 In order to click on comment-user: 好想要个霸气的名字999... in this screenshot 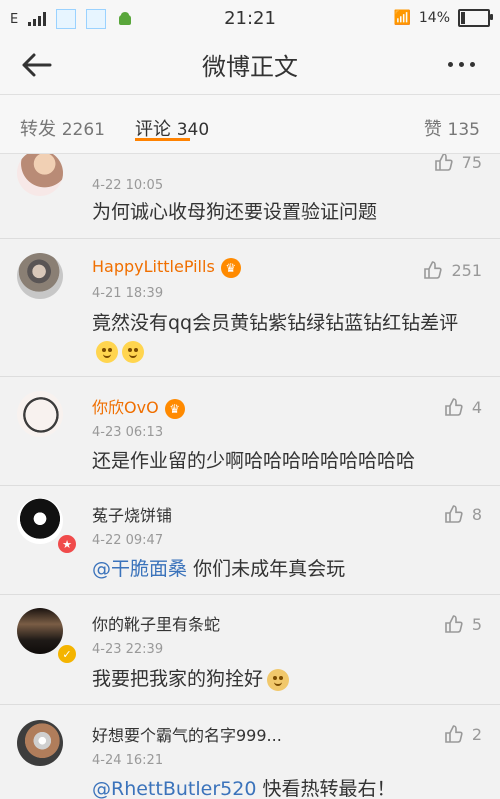, I will do `click(187, 734)`.